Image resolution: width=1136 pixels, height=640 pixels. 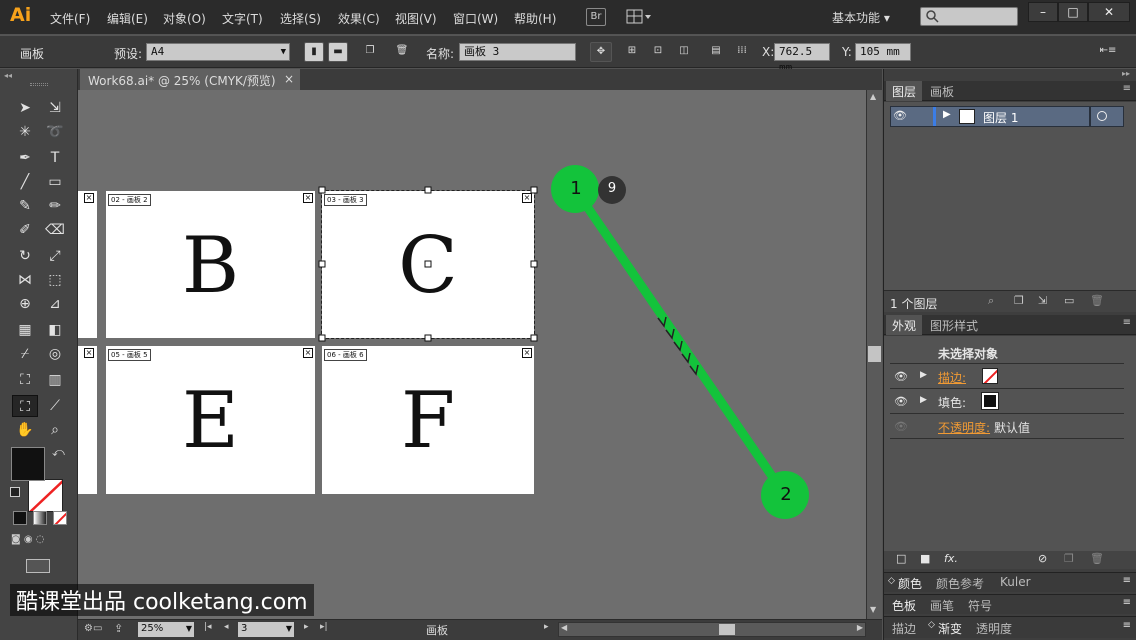 What do you see at coordinates (55, 330) in the screenshot?
I see `gradient-tool-icon: ◧` at bounding box center [55, 330].